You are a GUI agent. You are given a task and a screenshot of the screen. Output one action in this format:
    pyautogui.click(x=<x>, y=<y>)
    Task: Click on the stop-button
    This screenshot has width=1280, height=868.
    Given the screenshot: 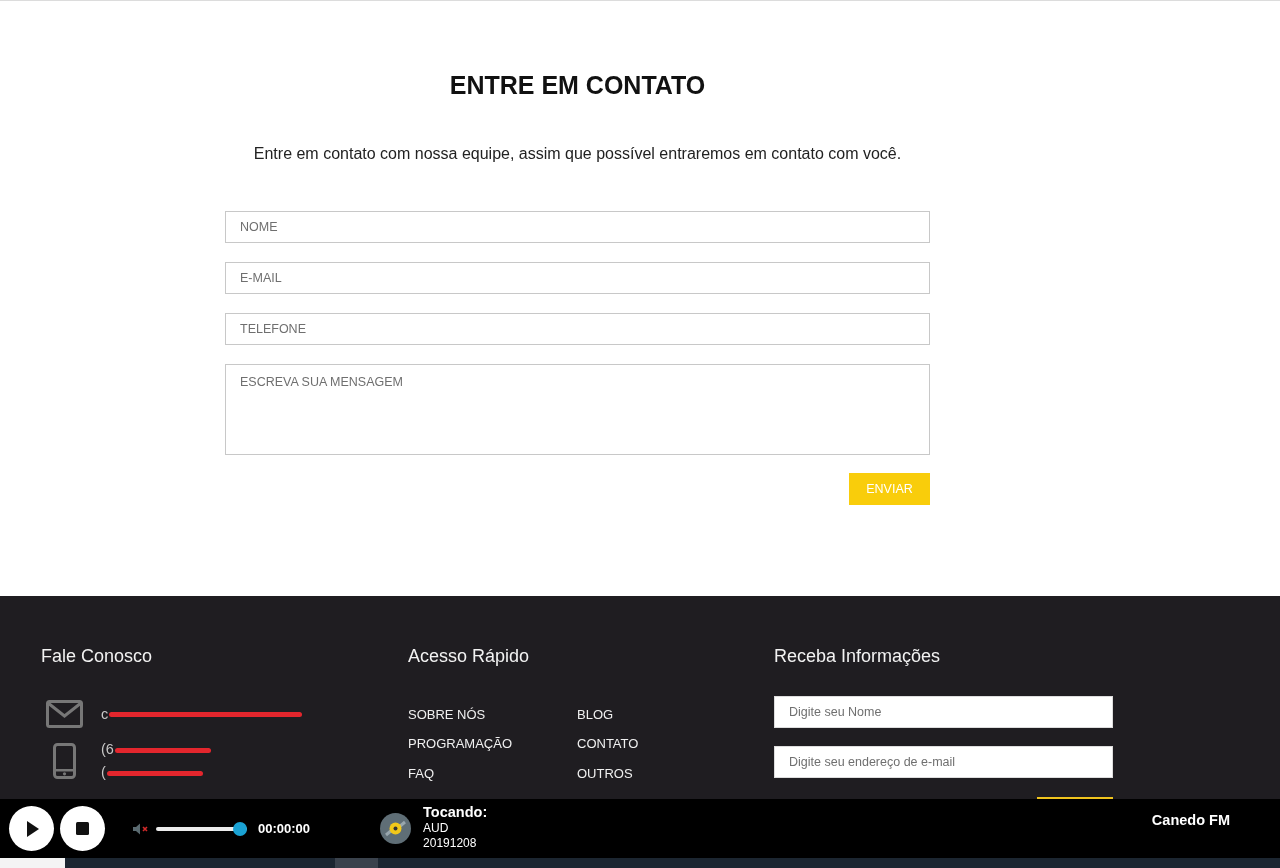 What is the action you would take?
    pyautogui.click(x=82, y=828)
    